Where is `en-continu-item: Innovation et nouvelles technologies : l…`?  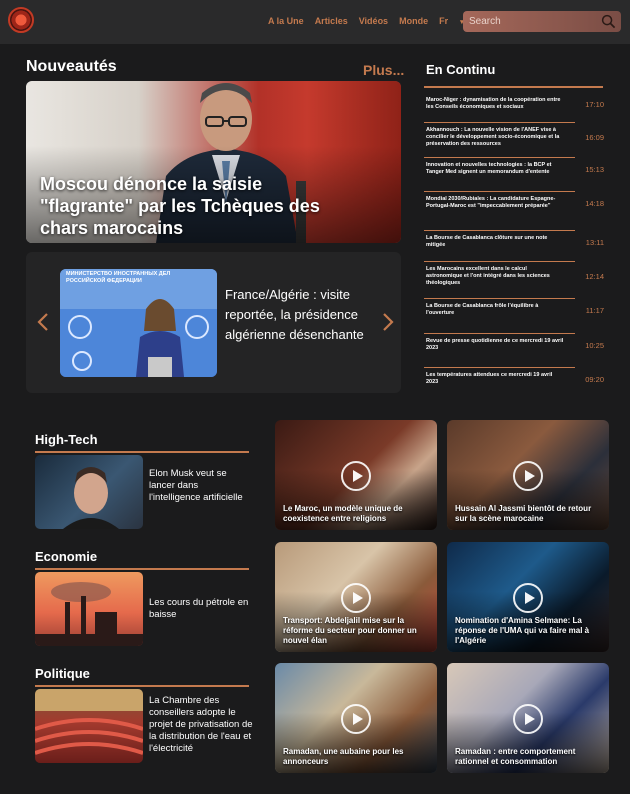 en-continu-item: Innovation et nouvelles technologies : l… is located at coordinates (515, 169).